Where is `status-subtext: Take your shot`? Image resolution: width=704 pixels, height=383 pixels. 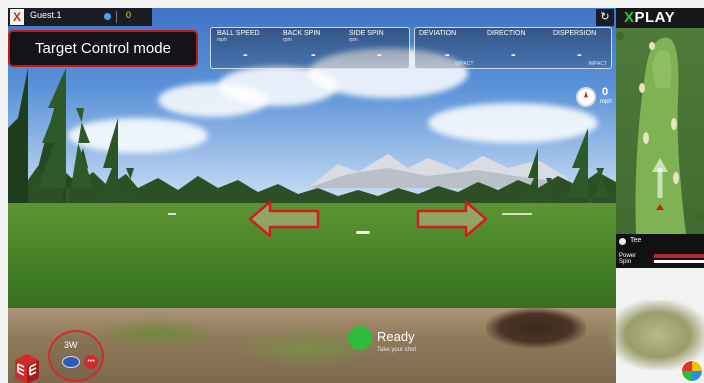
status-subtext: Take your shot is located at coordinates (397, 350).